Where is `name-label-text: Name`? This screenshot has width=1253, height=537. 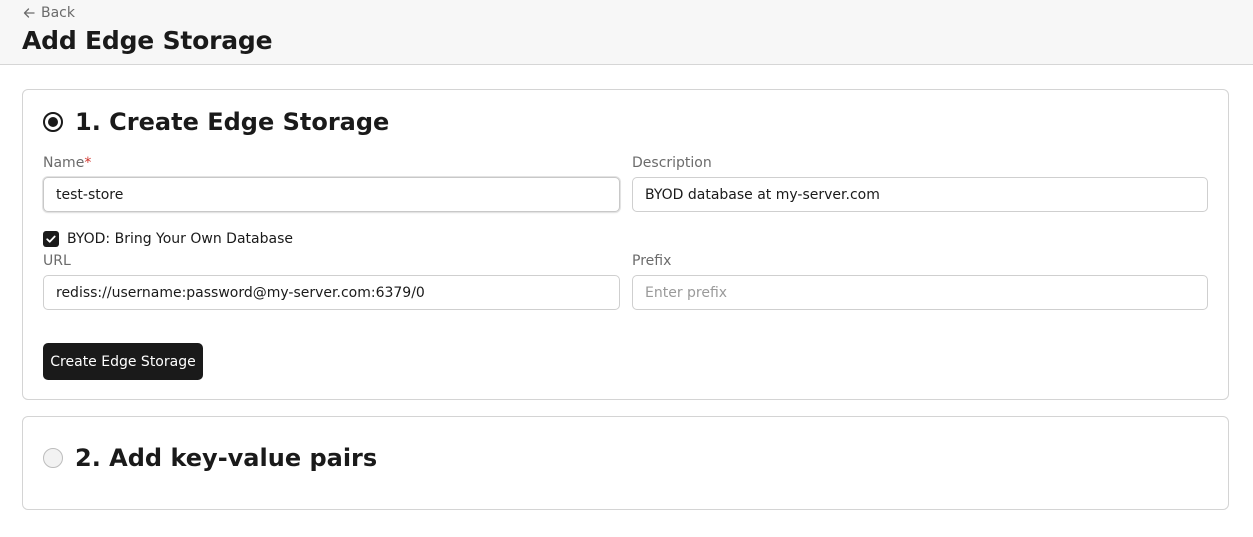 name-label-text: Name is located at coordinates (64, 163).